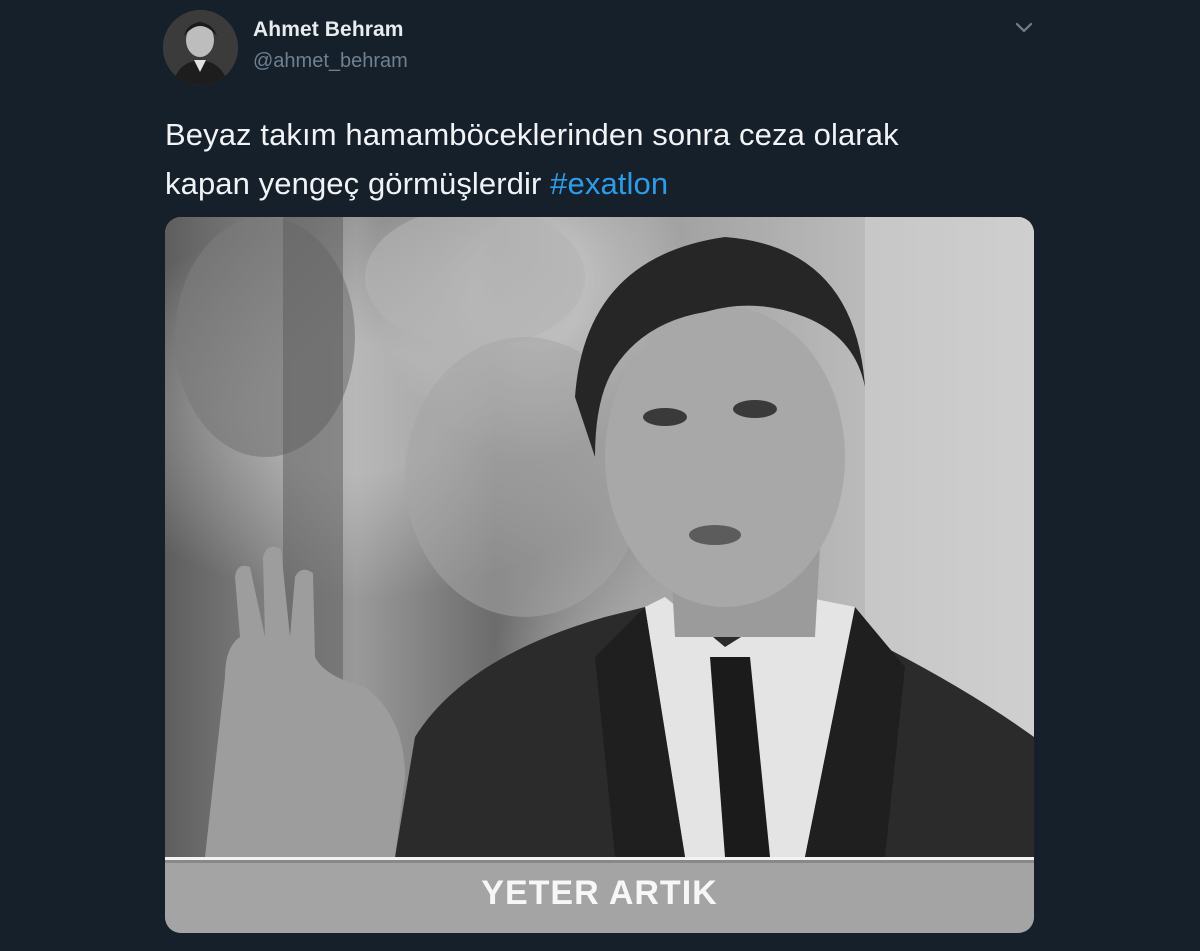 The height and width of the screenshot is (951, 1200). Describe the element at coordinates (330, 61) in the screenshot. I see `author-handle: @ahmet_behram` at that location.